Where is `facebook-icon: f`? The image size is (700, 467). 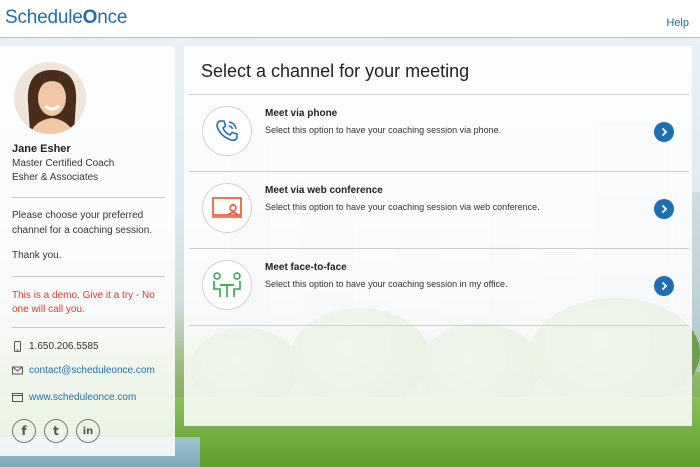
facebook-icon: f is located at coordinates (24, 431).